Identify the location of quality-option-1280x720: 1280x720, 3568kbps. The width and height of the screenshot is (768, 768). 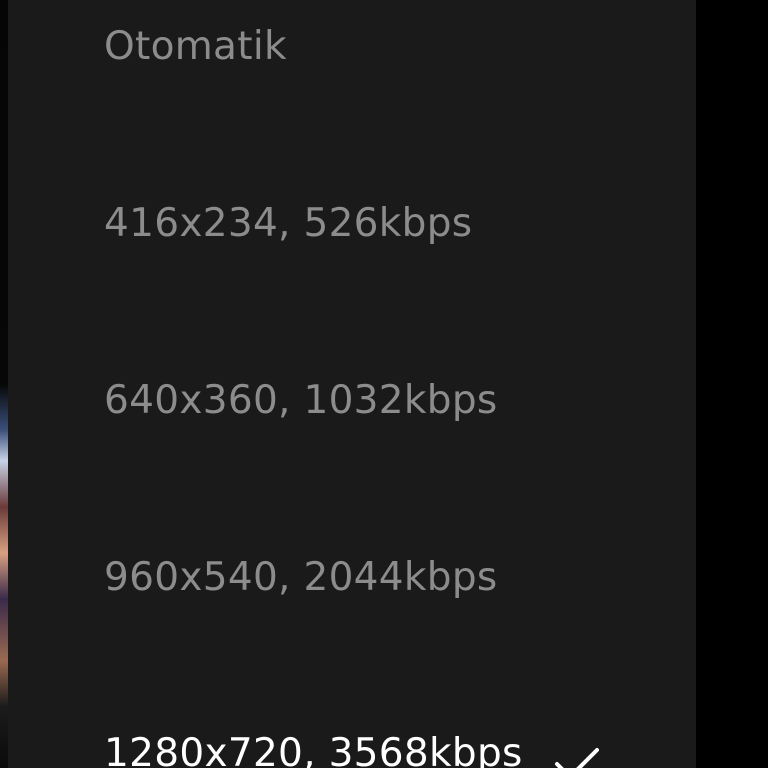
(400, 740).